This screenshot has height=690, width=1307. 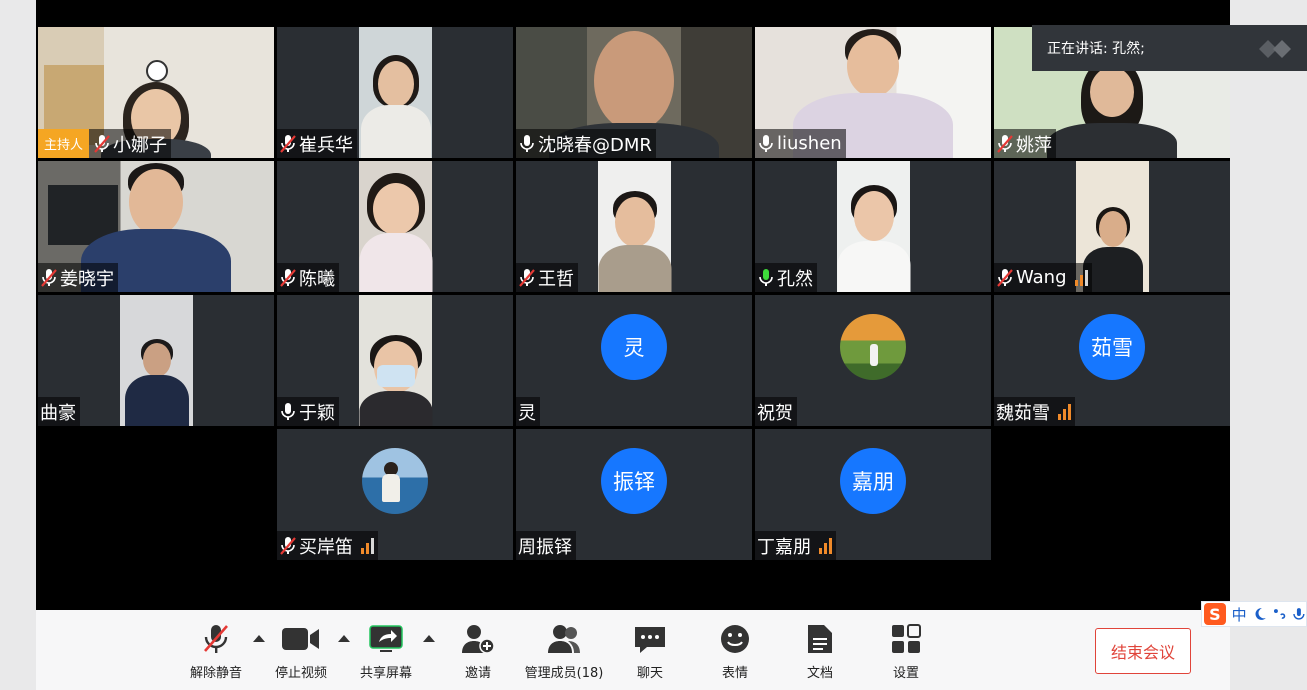 I want to click on share-screen-button: 共享屏幕, so click(x=386, y=651).